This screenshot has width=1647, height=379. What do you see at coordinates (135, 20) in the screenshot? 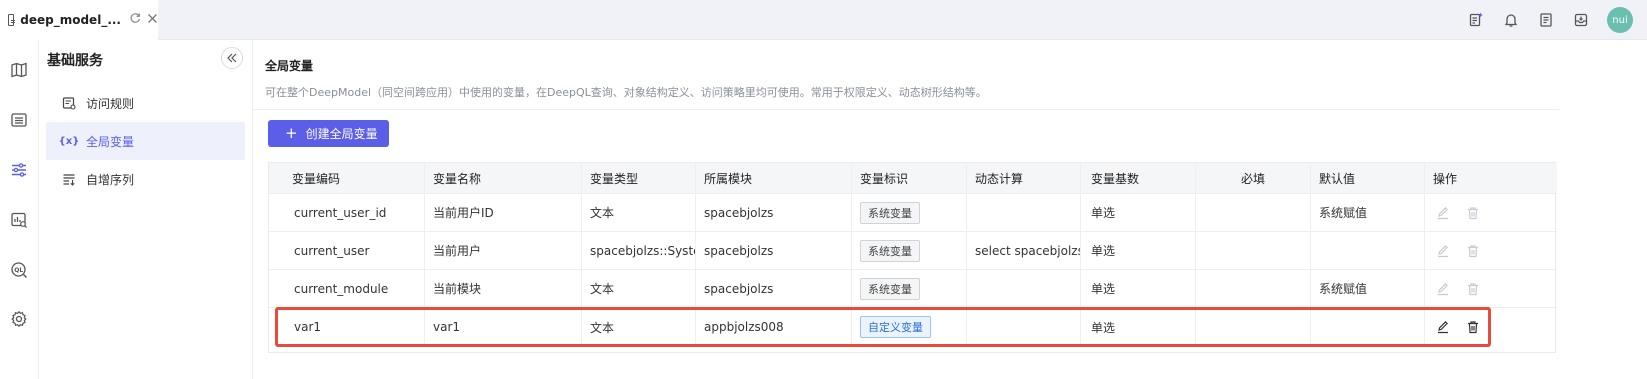
I see `refresh-icon` at bounding box center [135, 20].